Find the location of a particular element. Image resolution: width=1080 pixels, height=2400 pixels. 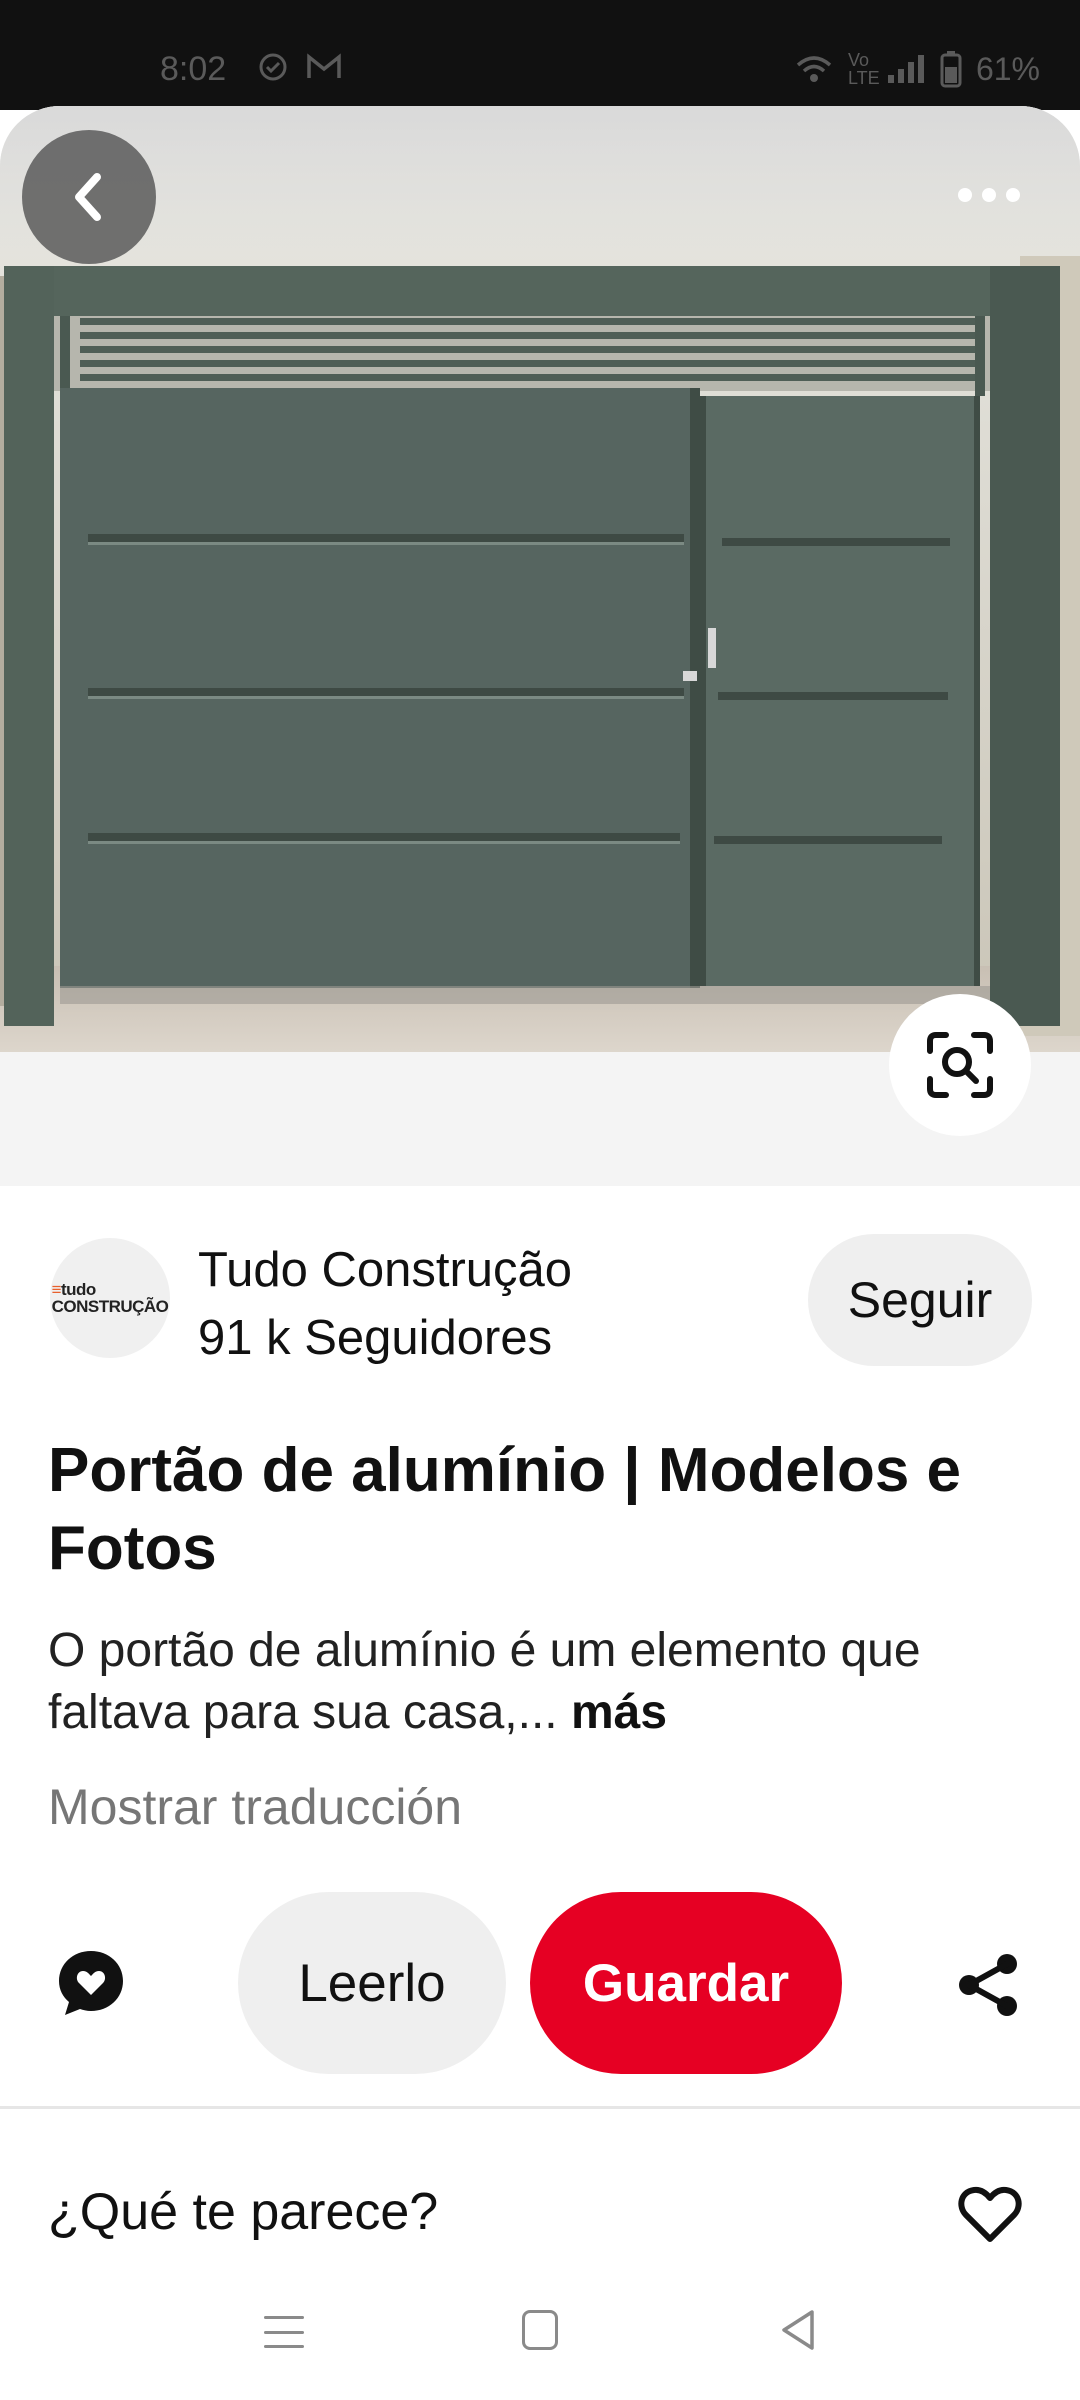

visual-search-icon is located at coordinates (960, 1065).